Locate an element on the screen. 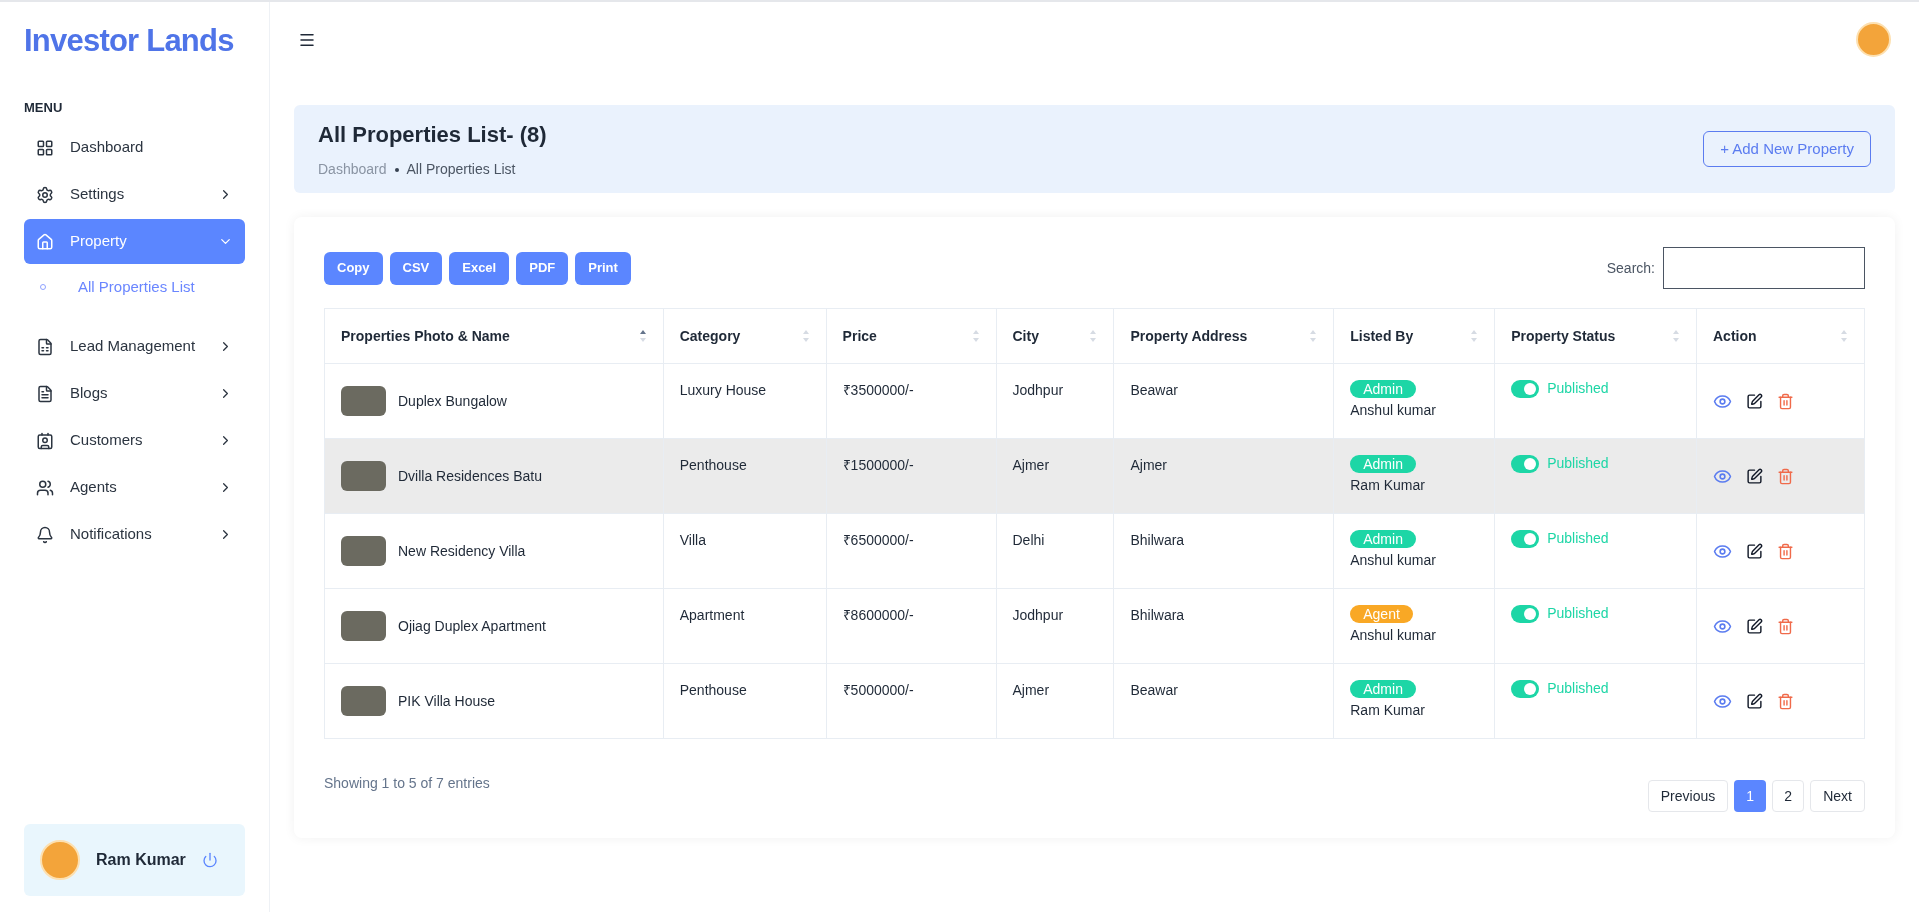 The width and height of the screenshot is (1919, 912). table-cell: Delhi is located at coordinates (1055, 551).